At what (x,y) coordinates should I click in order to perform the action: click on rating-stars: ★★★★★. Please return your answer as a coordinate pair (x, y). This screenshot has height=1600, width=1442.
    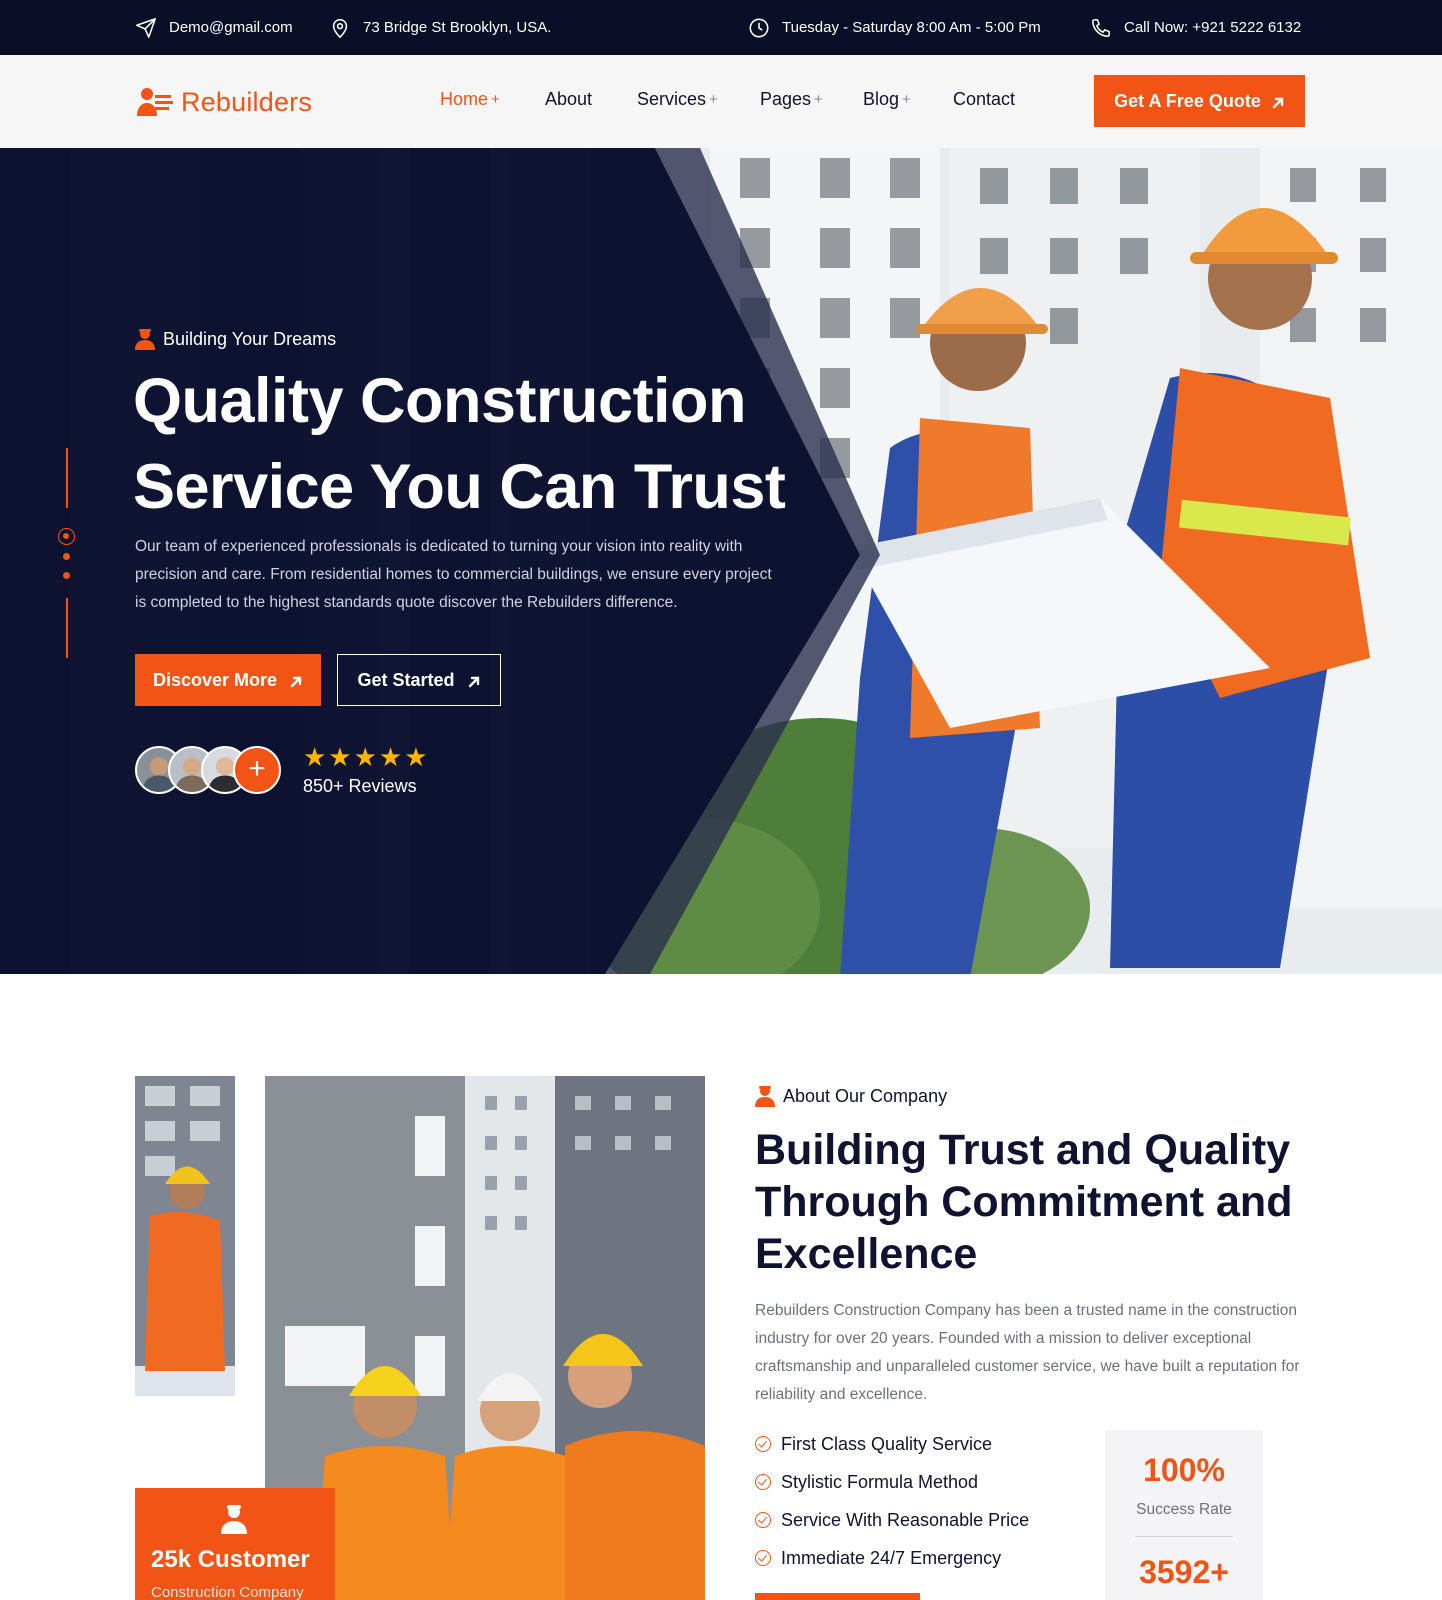
    Looking at the image, I should click on (366, 757).